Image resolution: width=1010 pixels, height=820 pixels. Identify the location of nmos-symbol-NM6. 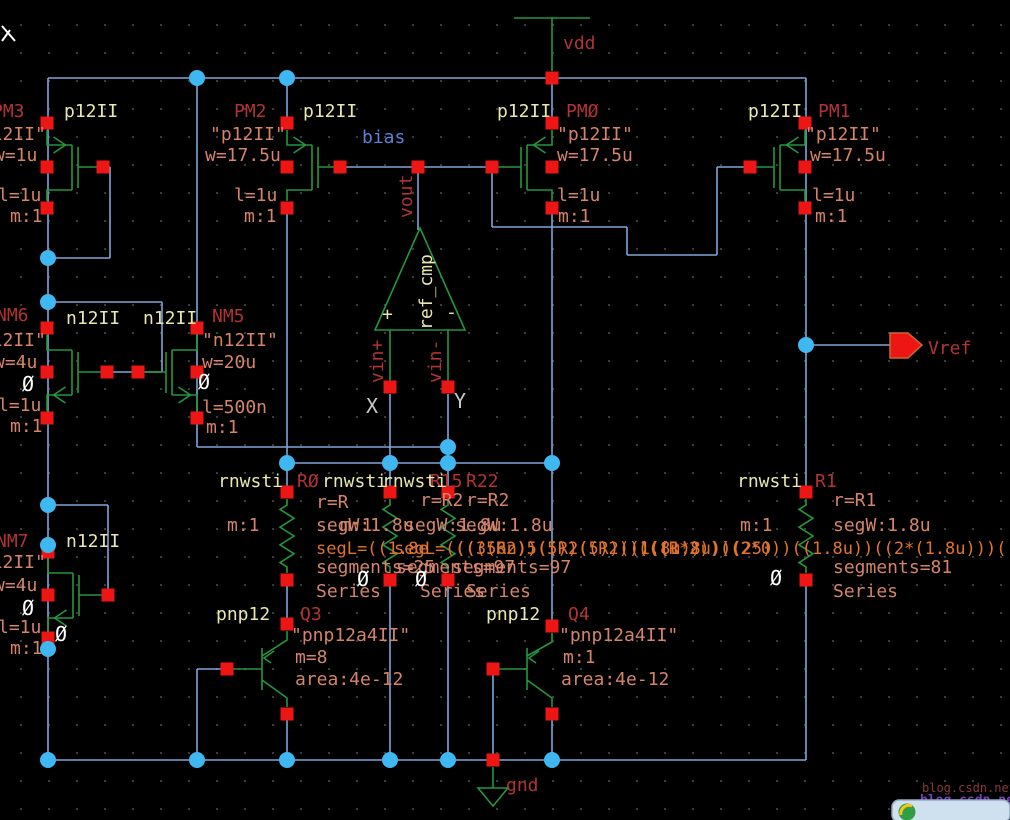
(76, 373).